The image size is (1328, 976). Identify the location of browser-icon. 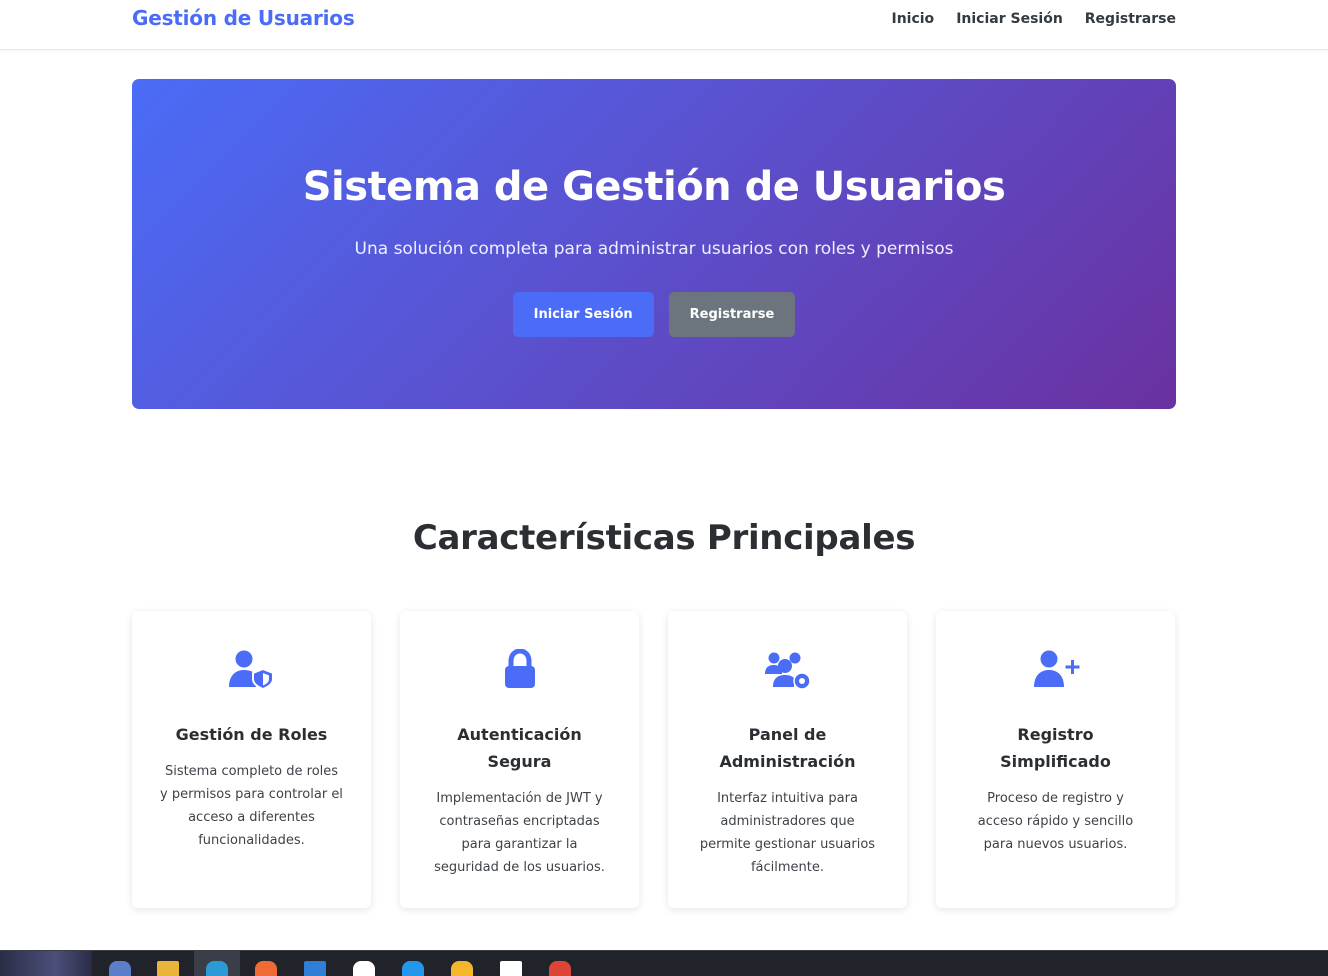
(120, 968).